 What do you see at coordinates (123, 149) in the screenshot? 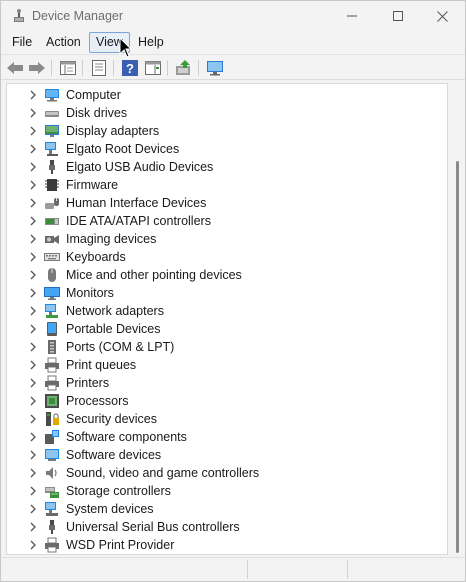
I see `tree-row-label: Elgato Root Devices` at bounding box center [123, 149].